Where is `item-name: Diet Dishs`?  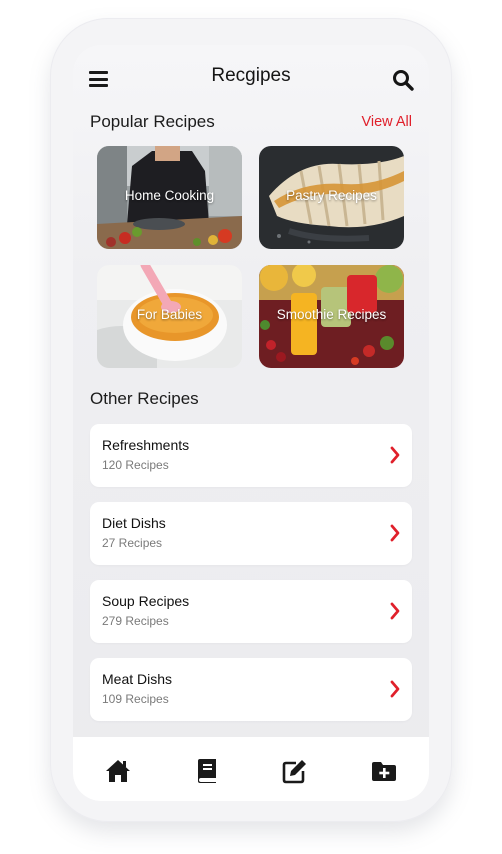 item-name: Diet Dishs is located at coordinates (134, 523).